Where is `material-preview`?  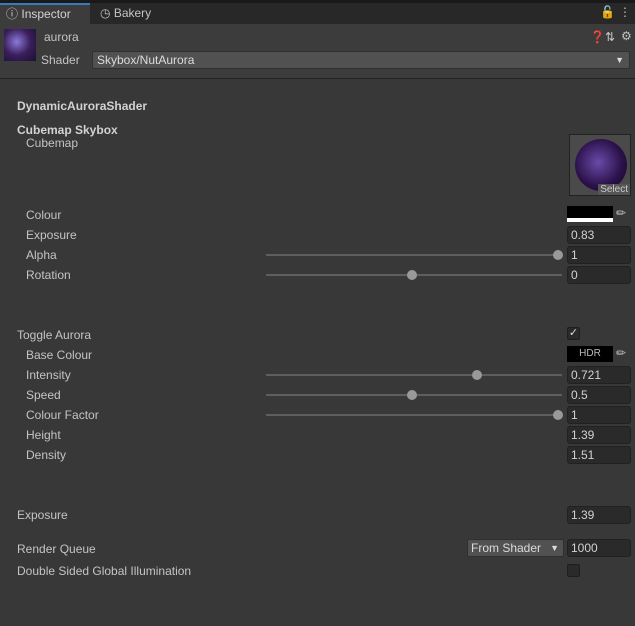 material-preview is located at coordinates (20, 45).